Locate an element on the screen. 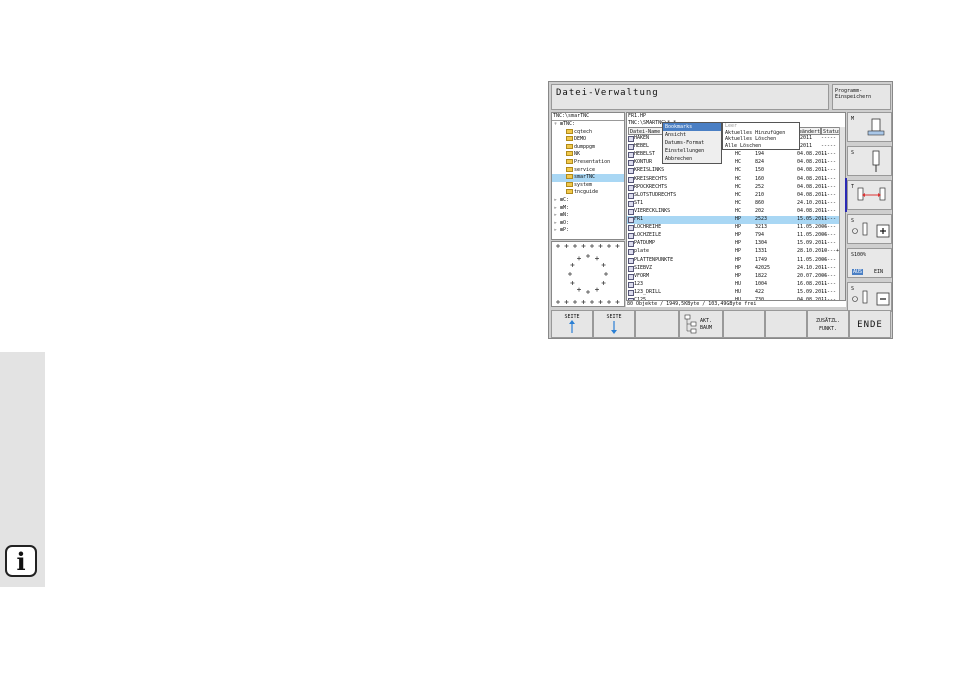 The width and height of the screenshot is (954, 673). tree-item: NK is located at coordinates (588, 155).